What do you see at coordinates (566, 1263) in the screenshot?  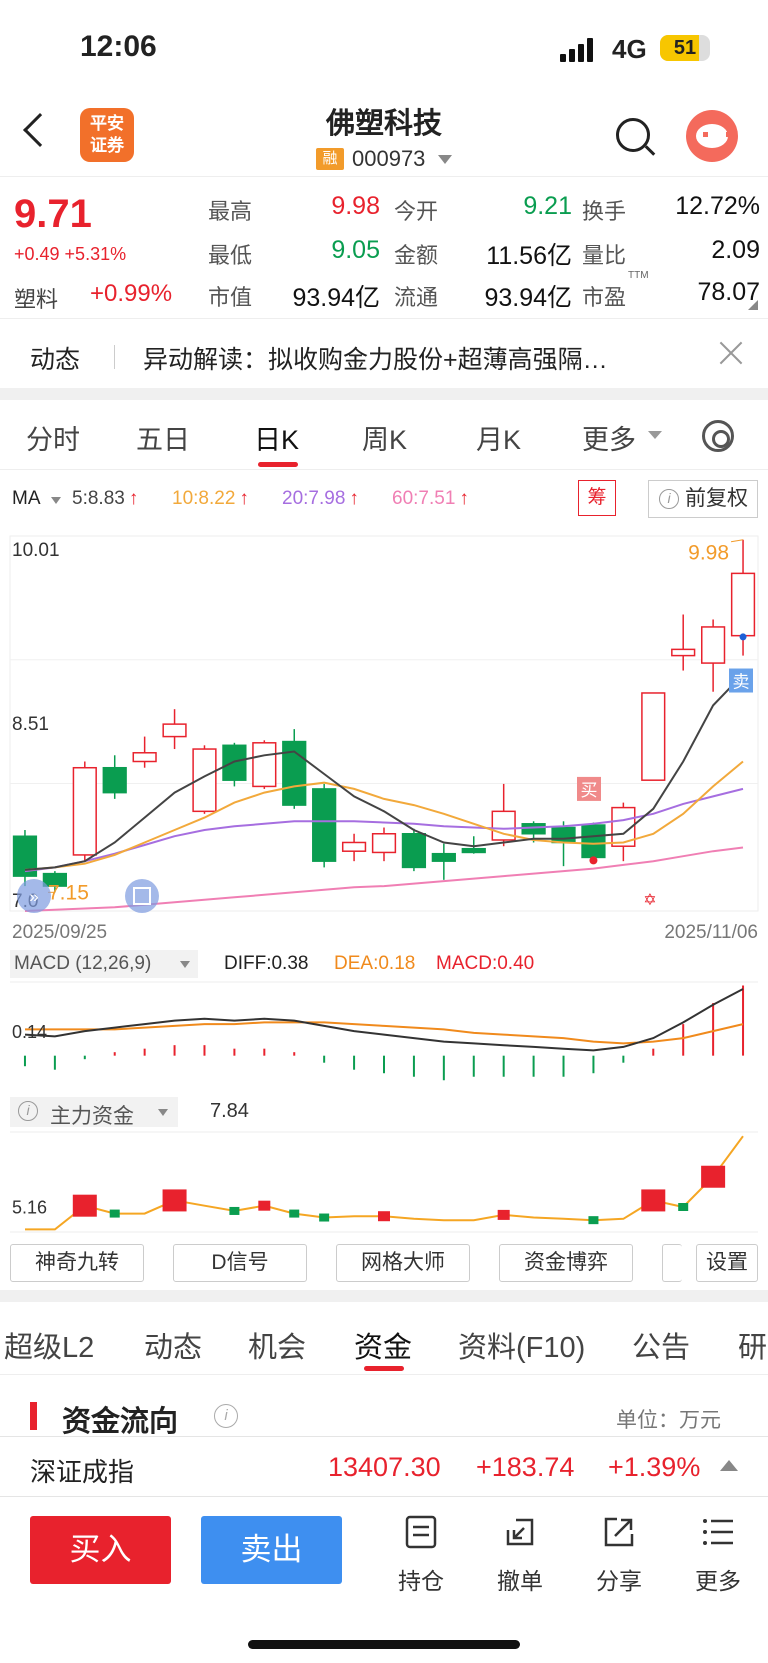 I see `tool-button: 资金博弈` at bounding box center [566, 1263].